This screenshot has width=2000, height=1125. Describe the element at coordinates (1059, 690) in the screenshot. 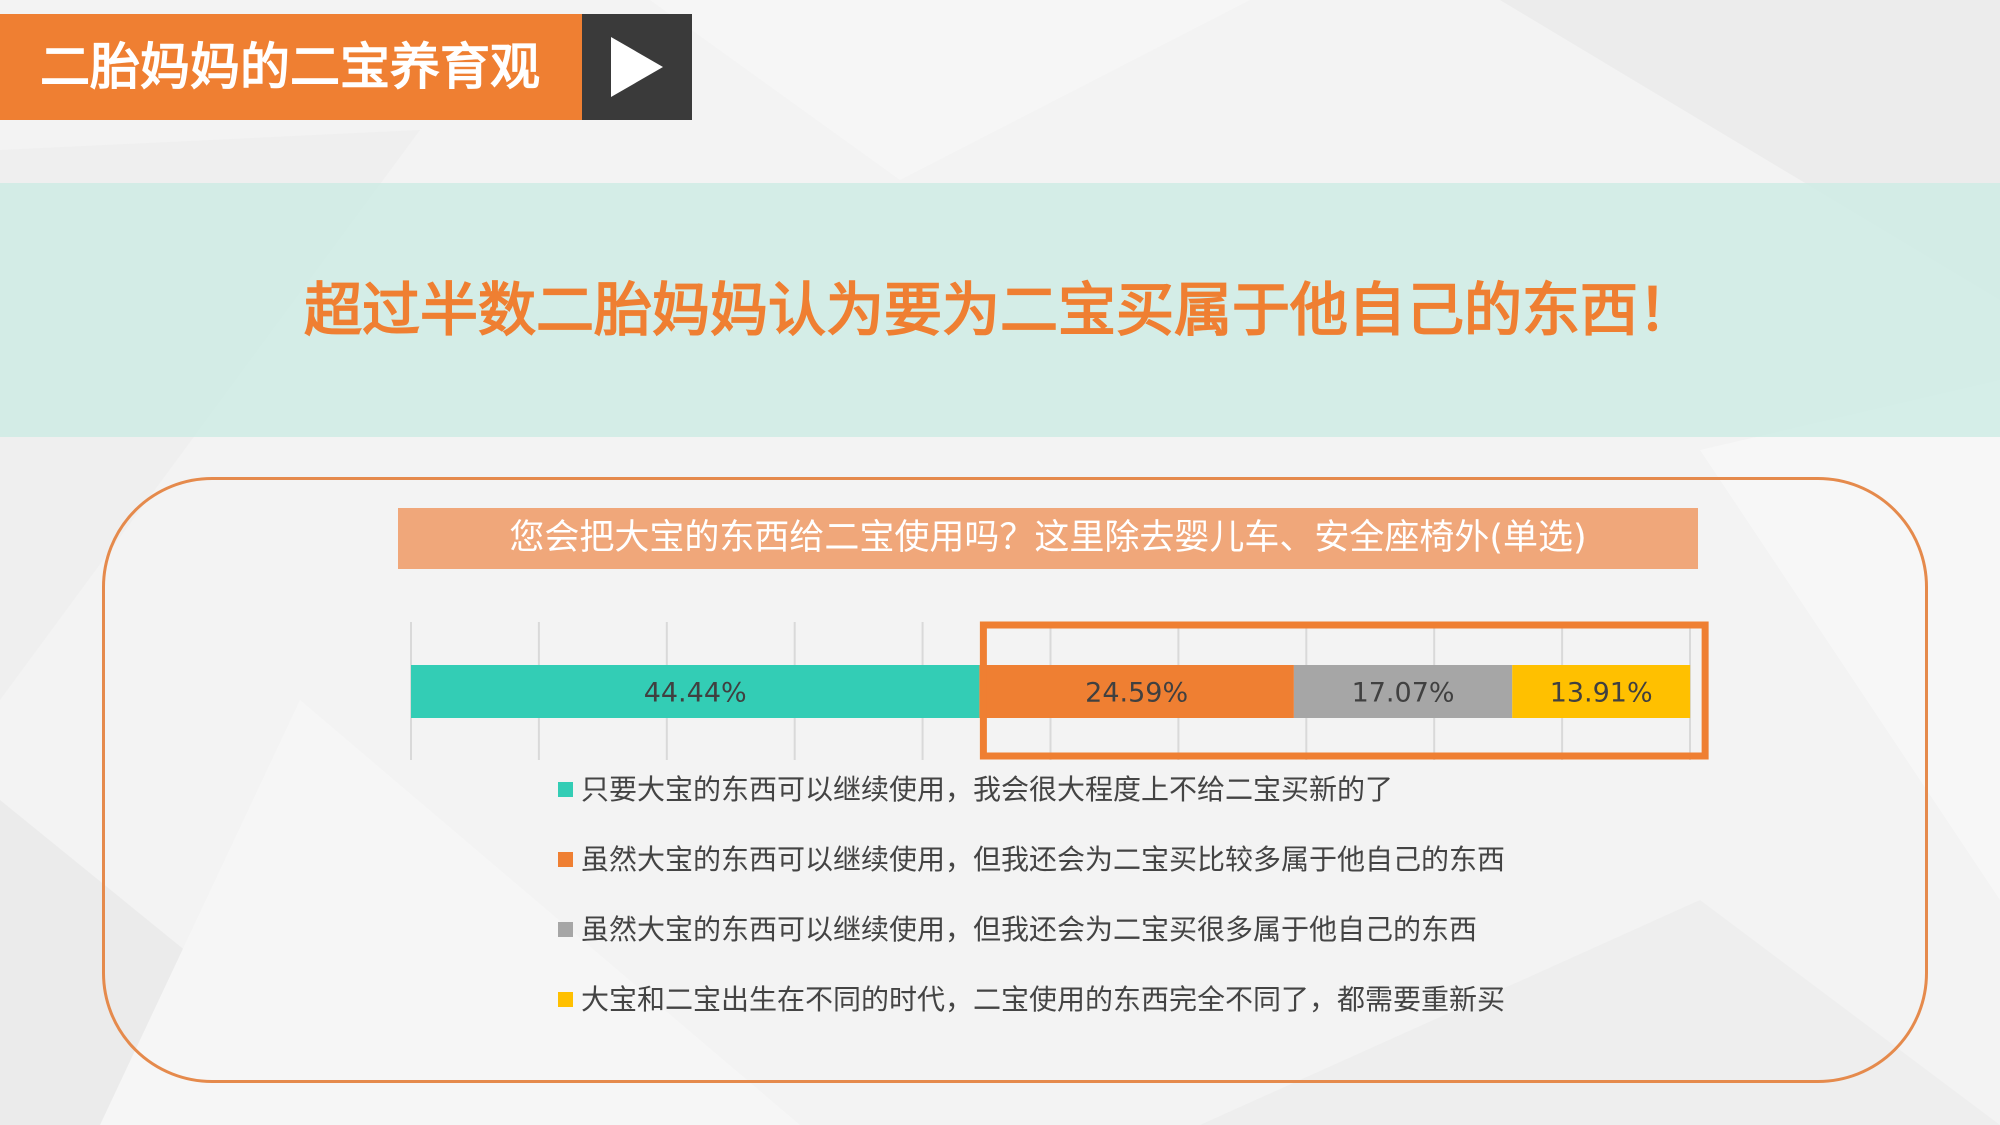

I see `stacked-bar-chart: 44.44% 24.59% 17.07% 13.91%` at that location.